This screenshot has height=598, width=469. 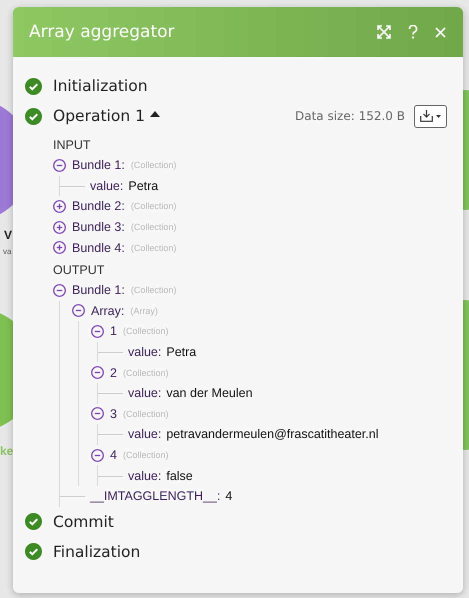 I want to click on field-key: Bundle 3:, so click(x=98, y=227).